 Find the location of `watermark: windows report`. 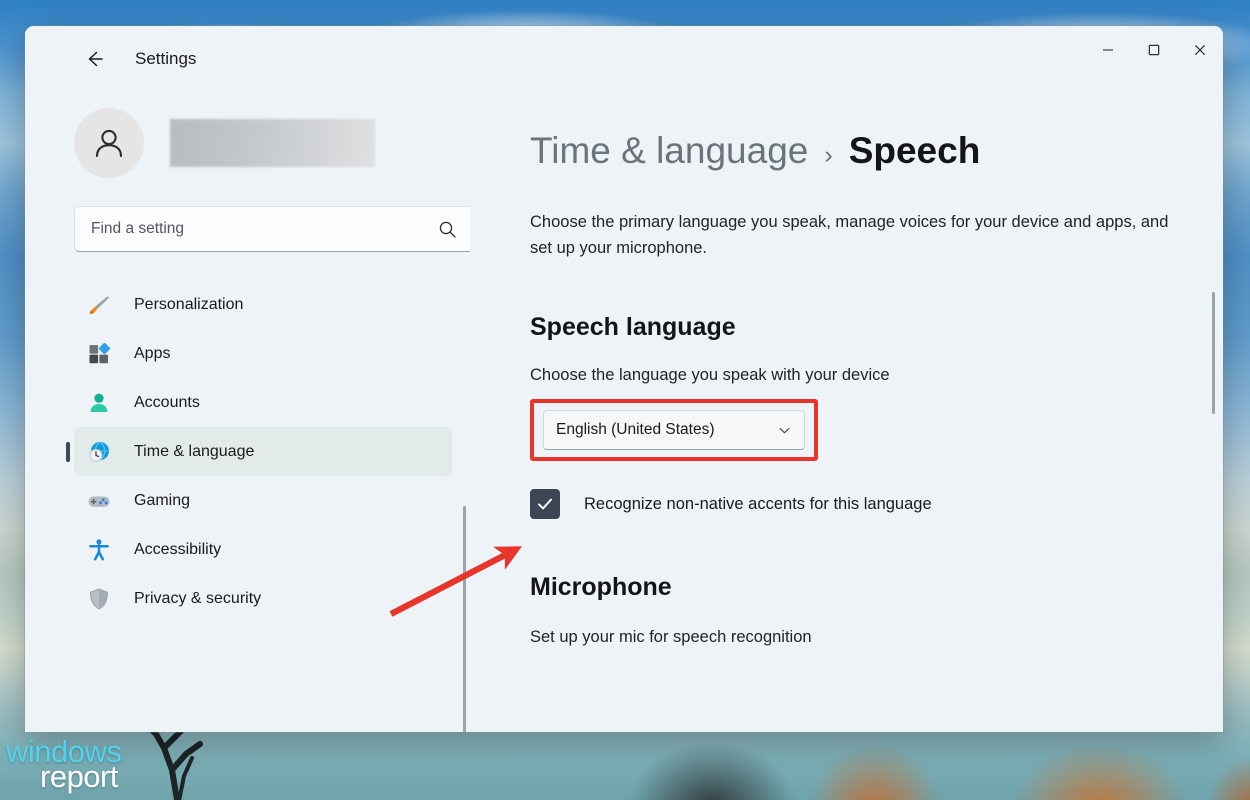

watermark: windows report is located at coordinates (64, 765).